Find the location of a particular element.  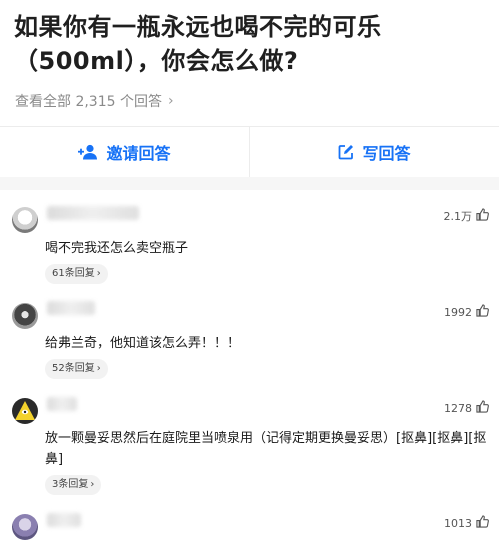

replies-count: 3条回复 is located at coordinates (70, 484).